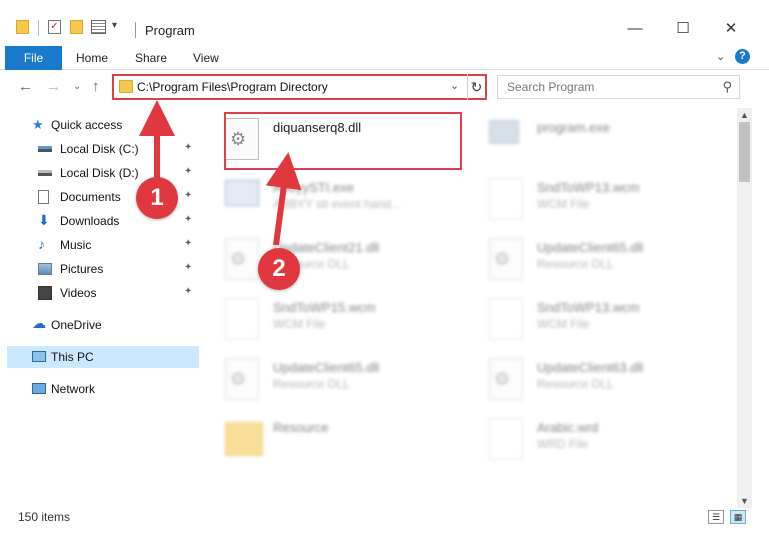  What do you see at coordinates (39, 323) in the screenshot?
I see `cloud-icon: ☁` at bounding box center [39, 323].